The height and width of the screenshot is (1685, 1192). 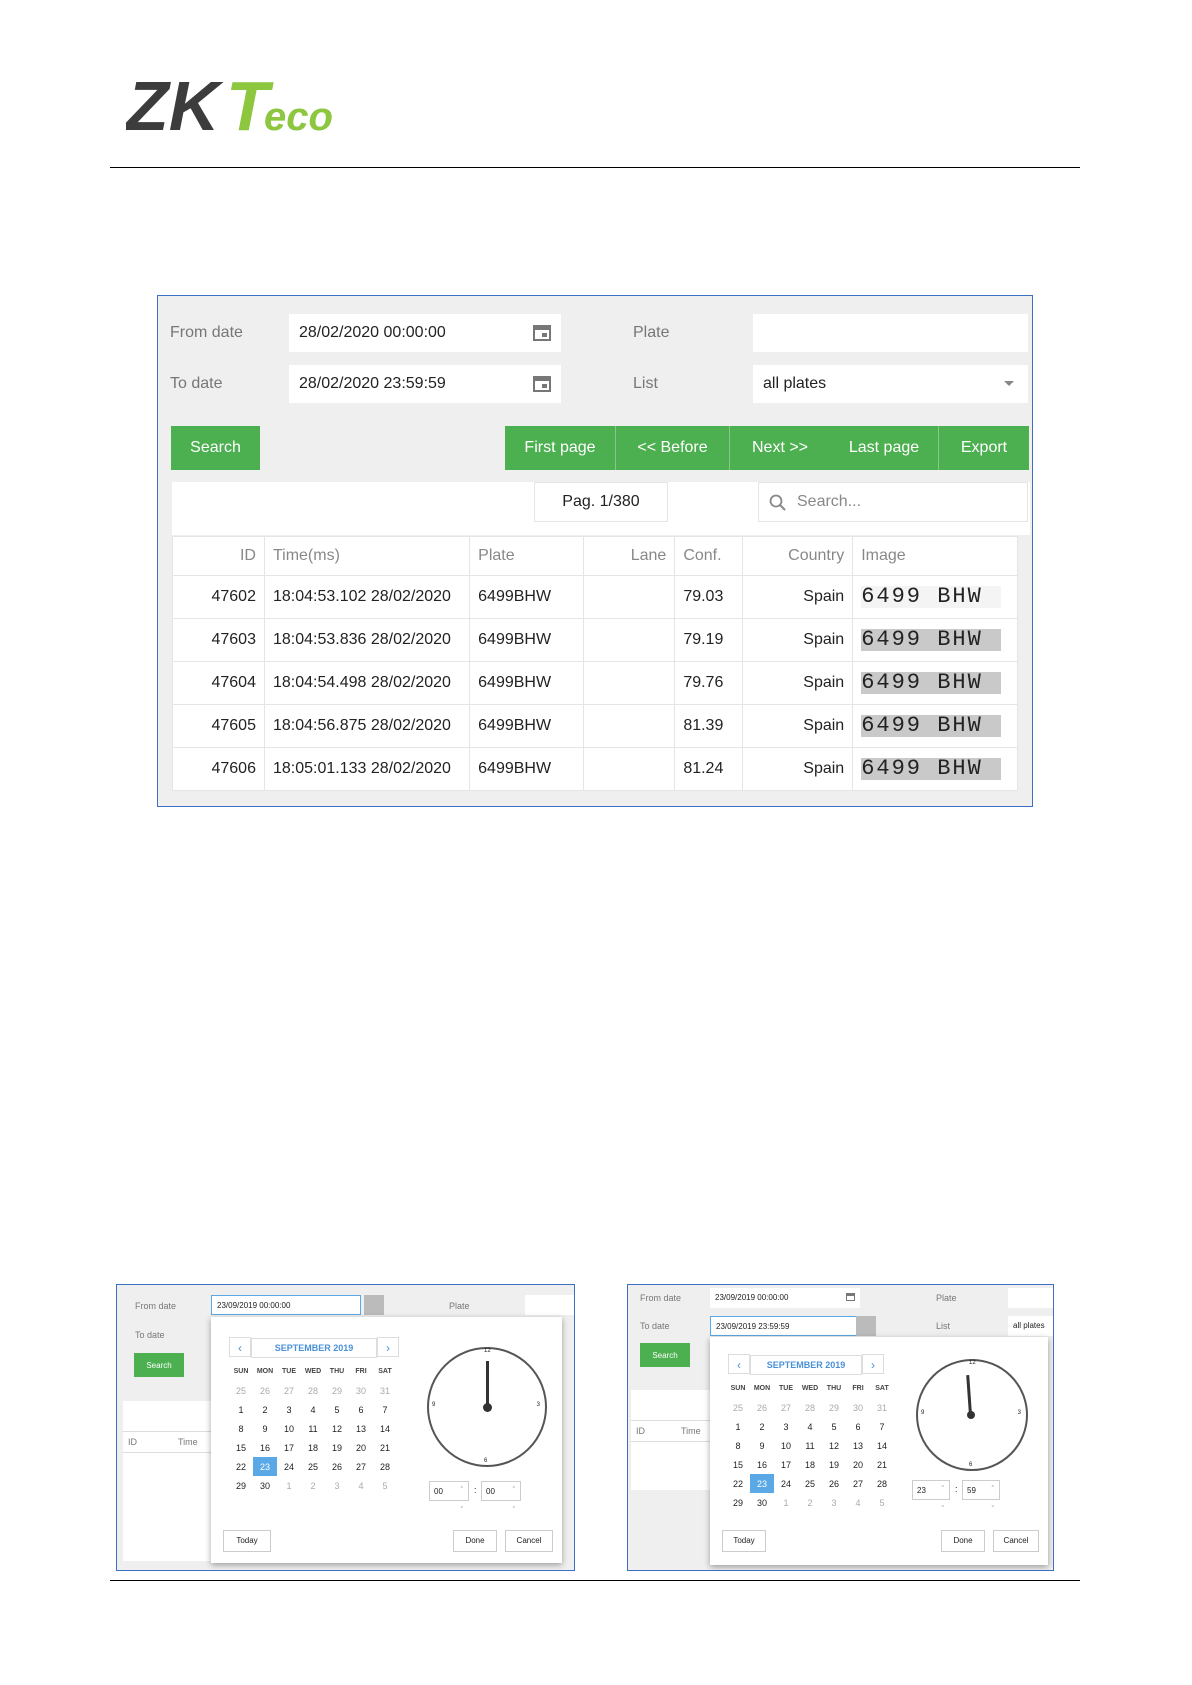 I want to click on done-button: Done, so click(x=475, y=1541).